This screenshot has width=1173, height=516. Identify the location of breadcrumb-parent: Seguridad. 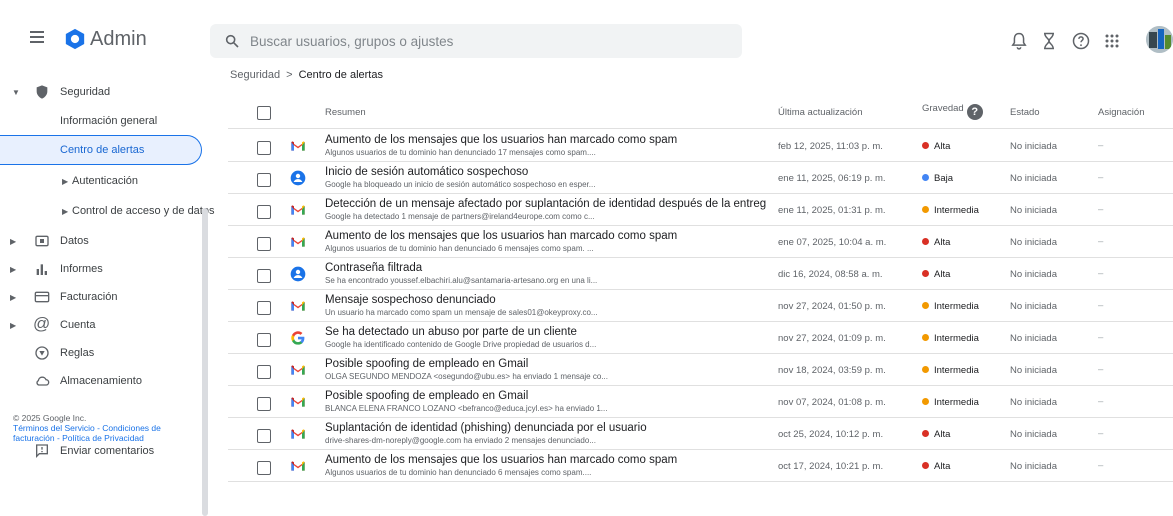
(255, 75).